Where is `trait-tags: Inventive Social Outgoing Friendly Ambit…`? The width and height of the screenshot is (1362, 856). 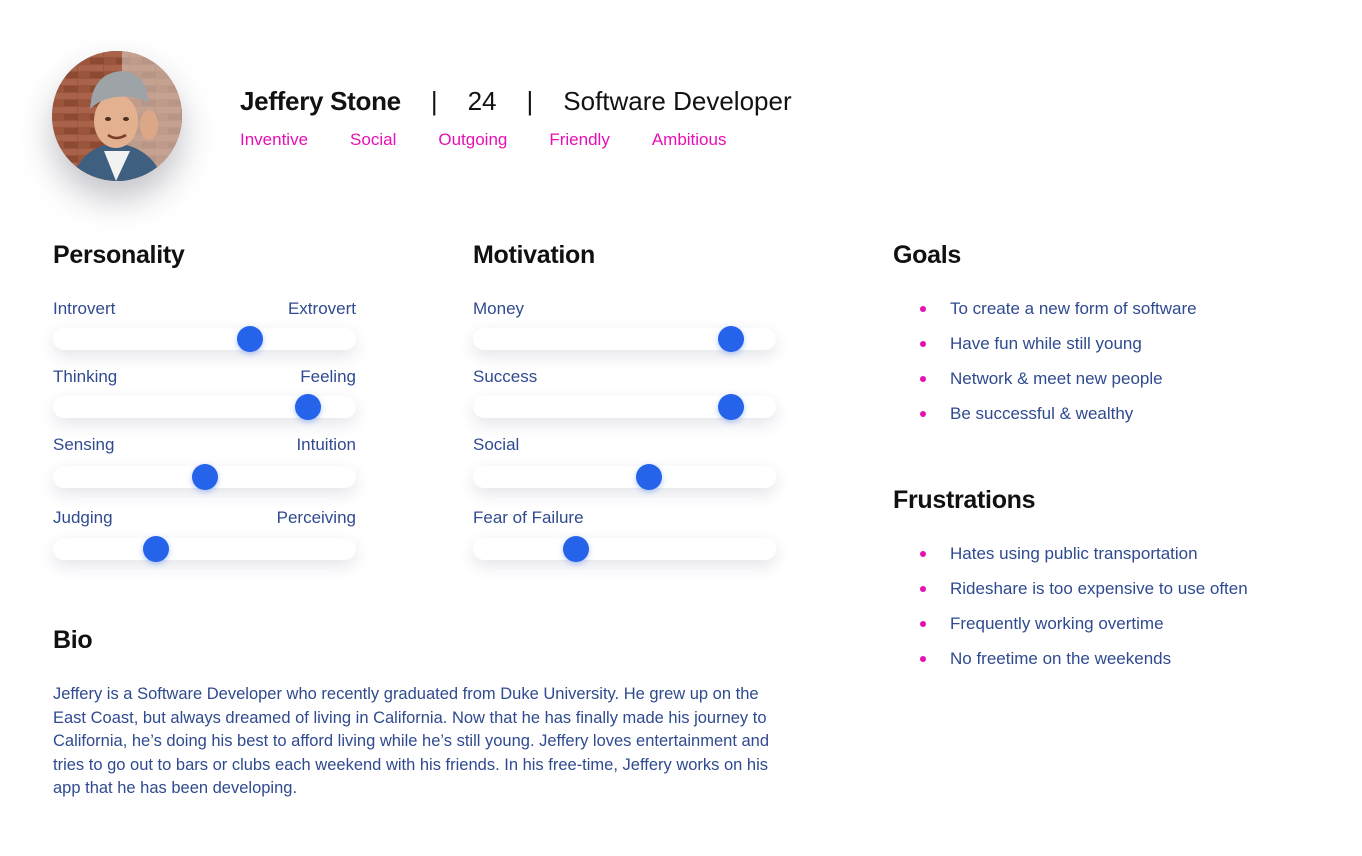 trait-tags: Inventive Social Outgoing Friendly Ambit… is located at coordinates (504, 140).